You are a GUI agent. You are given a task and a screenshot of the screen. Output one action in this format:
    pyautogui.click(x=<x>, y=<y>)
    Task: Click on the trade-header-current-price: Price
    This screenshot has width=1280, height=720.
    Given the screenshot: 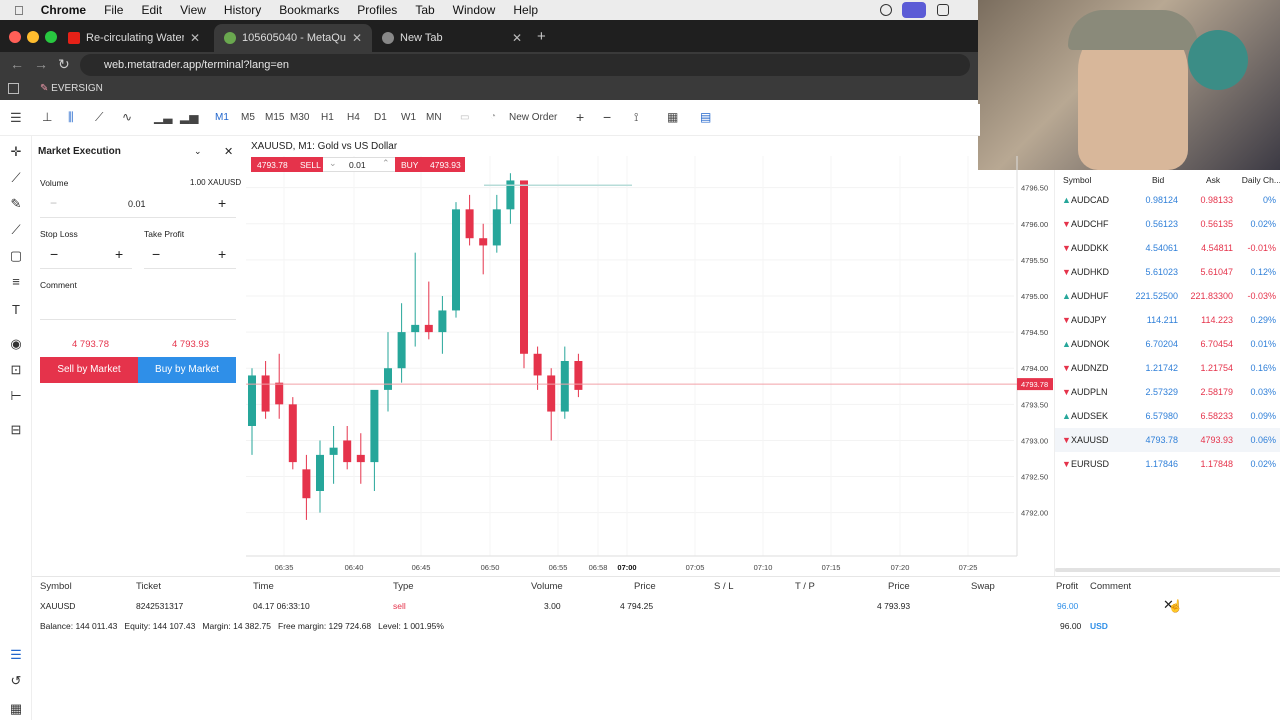 What is the action you would take?
    pyautogui.click(x=899, y=586)
    